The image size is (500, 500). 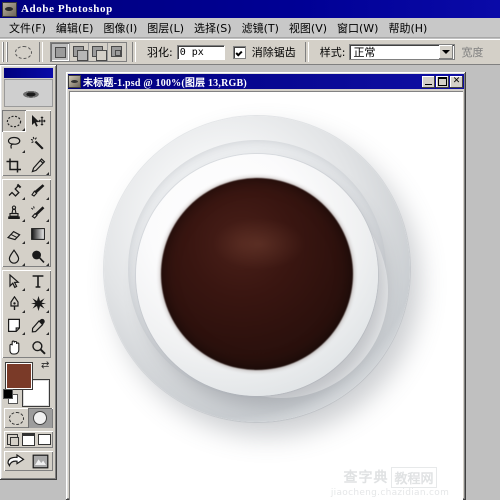 I want to click on type-tool, so click(x=38, y=281).